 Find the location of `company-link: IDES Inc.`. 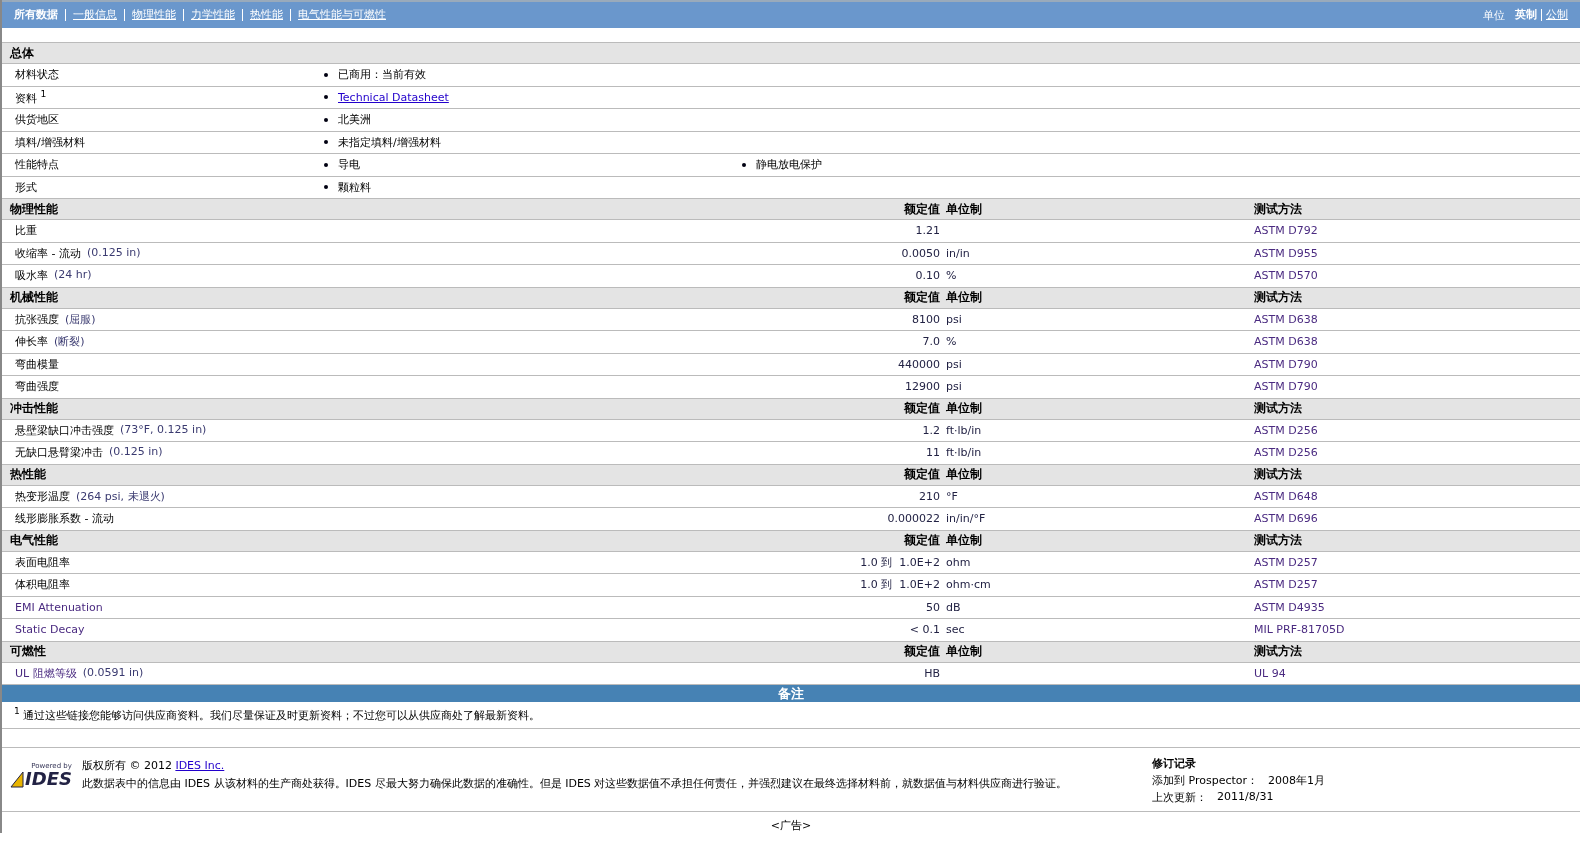

company-link: IDES Inc. is located at coordinates (200, 765).